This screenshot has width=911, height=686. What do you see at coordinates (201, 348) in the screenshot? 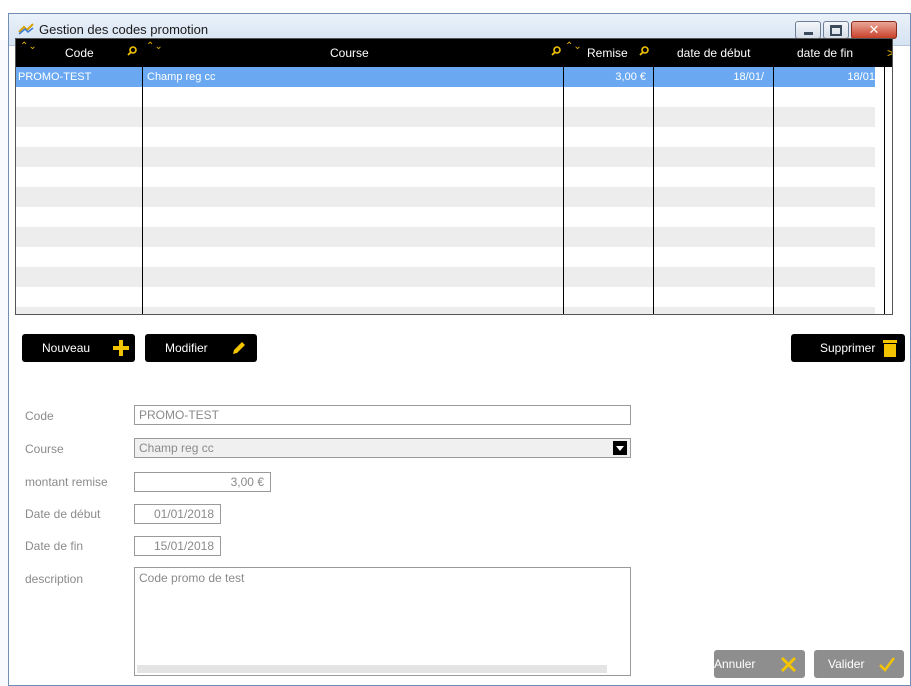
I see `modifier-button: Modifier` at bounding box center [201, 348].